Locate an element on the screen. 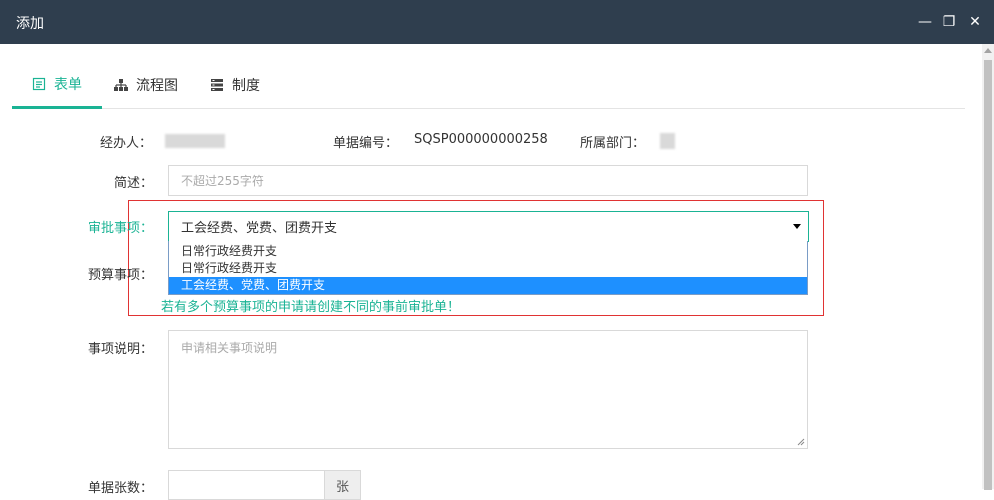  vertical-scrollbar is located at coordinates (988, 267).